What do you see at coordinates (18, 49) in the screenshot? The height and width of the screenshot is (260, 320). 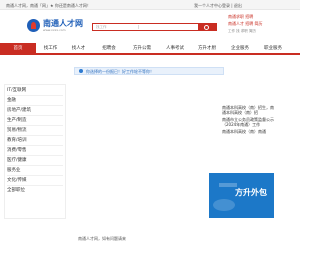 I see `nav-item-home: 首页` at bounding box center [18, 49].